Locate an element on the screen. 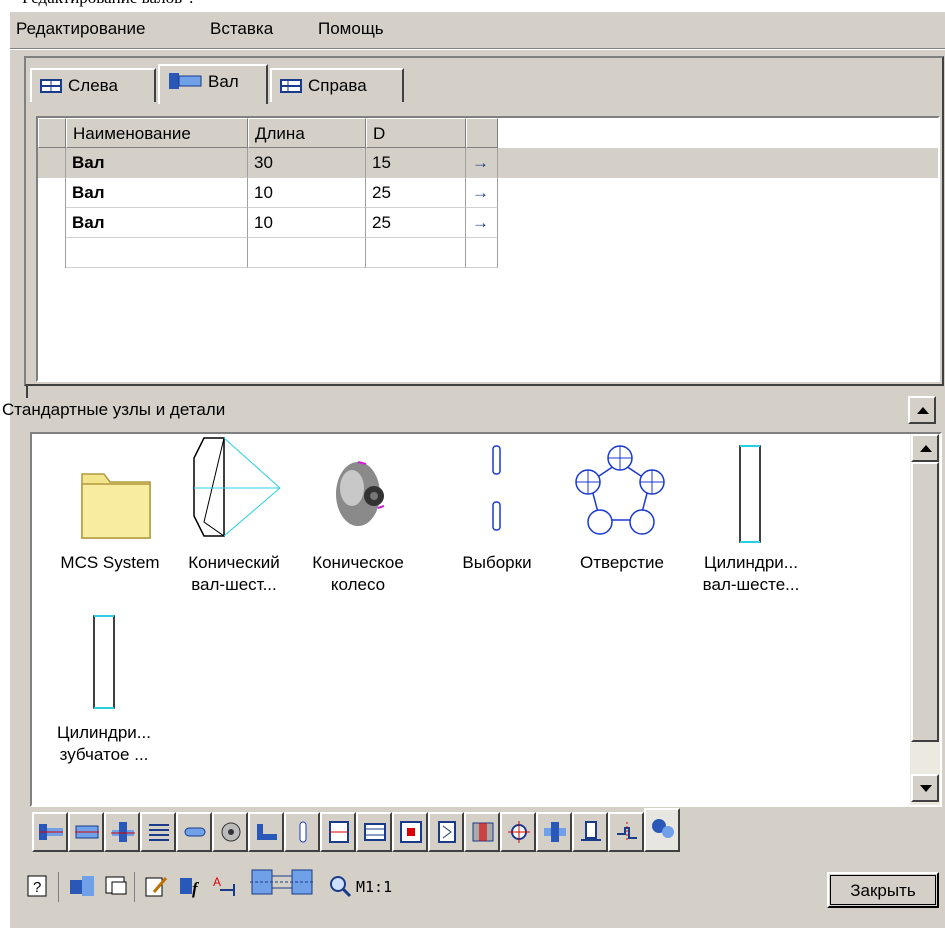 Image resolution: width=945 pixels, height=928 pixels. tab-right: Справа is located at coordinates (337, 85).